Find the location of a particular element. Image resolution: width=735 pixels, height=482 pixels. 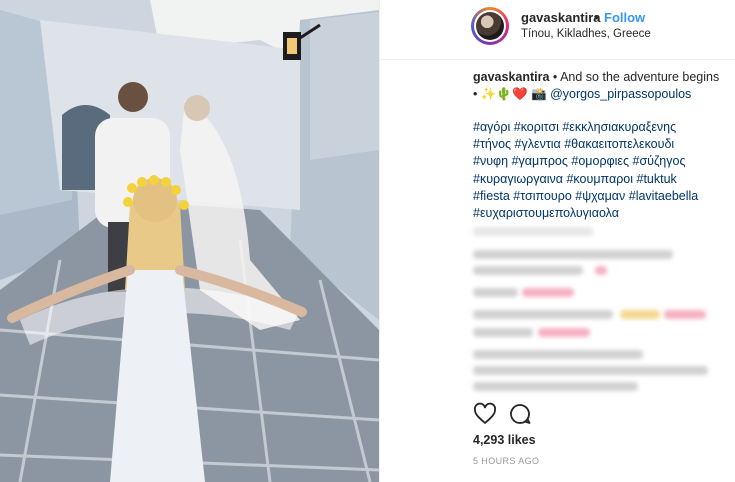

caption-emoji-line: • ✨🌵❤️ 📸 is located at coordinates (512, 94).